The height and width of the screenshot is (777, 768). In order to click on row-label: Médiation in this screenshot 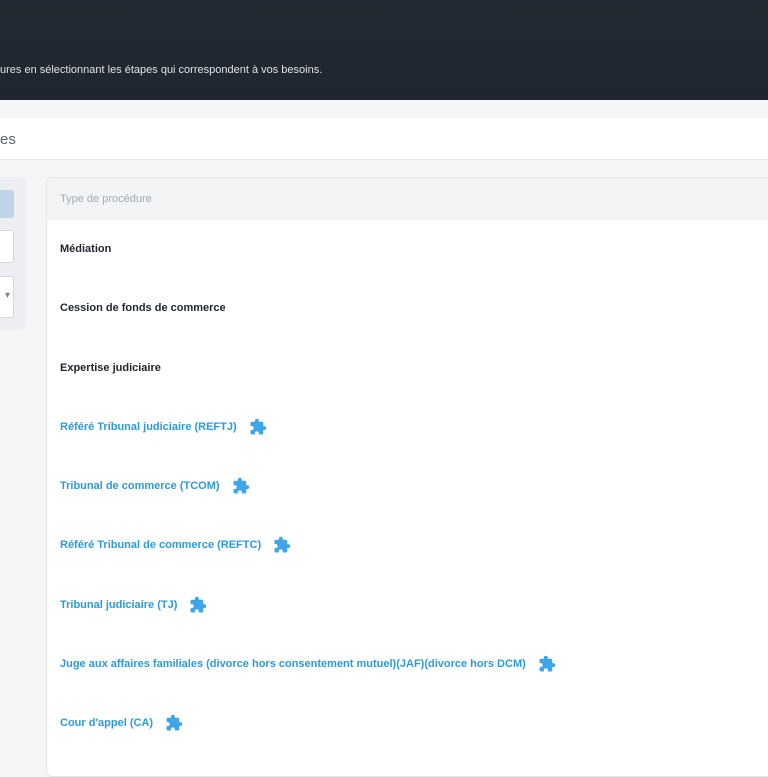, I will do `click(86, 249)`.